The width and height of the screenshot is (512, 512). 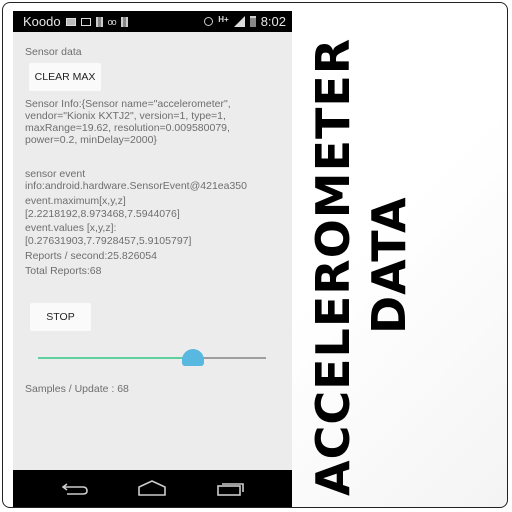 I want to click on banner-title-line2: DATA, so click(x=389, y=265).